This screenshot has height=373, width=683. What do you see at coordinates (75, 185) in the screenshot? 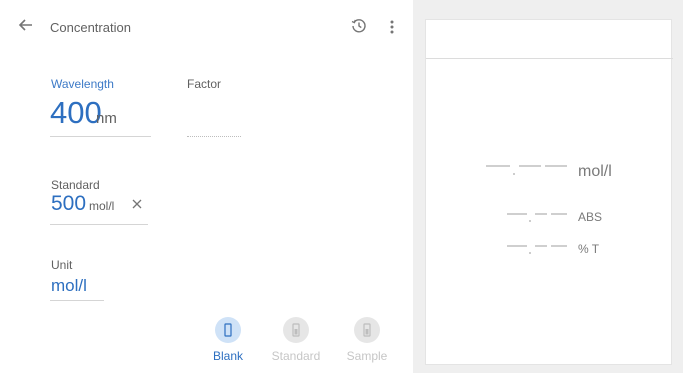
I see `standard-label: Standard` at bounding box center [75, 185].